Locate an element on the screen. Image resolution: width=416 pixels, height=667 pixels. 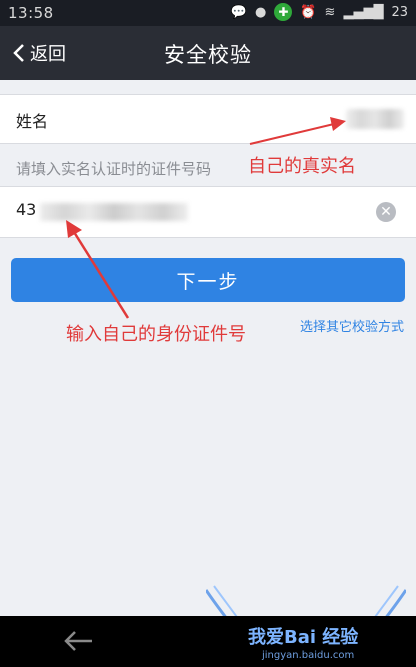
chat-icon: 💬 is located at coordinates (239, 12).